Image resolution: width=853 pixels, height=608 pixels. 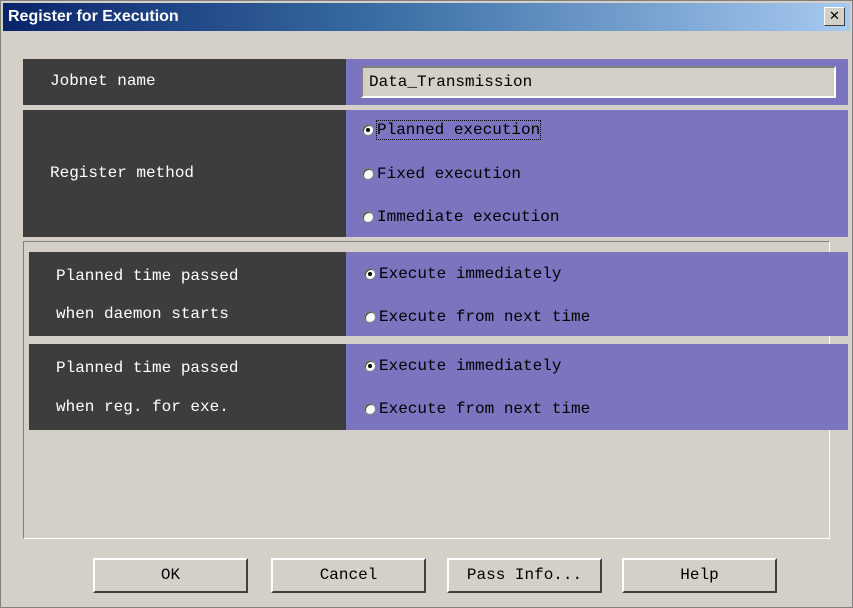 I want to click on reg-for-exe-label-cell: Planned time passed when reg. for exe., so click(x=187, y=387).